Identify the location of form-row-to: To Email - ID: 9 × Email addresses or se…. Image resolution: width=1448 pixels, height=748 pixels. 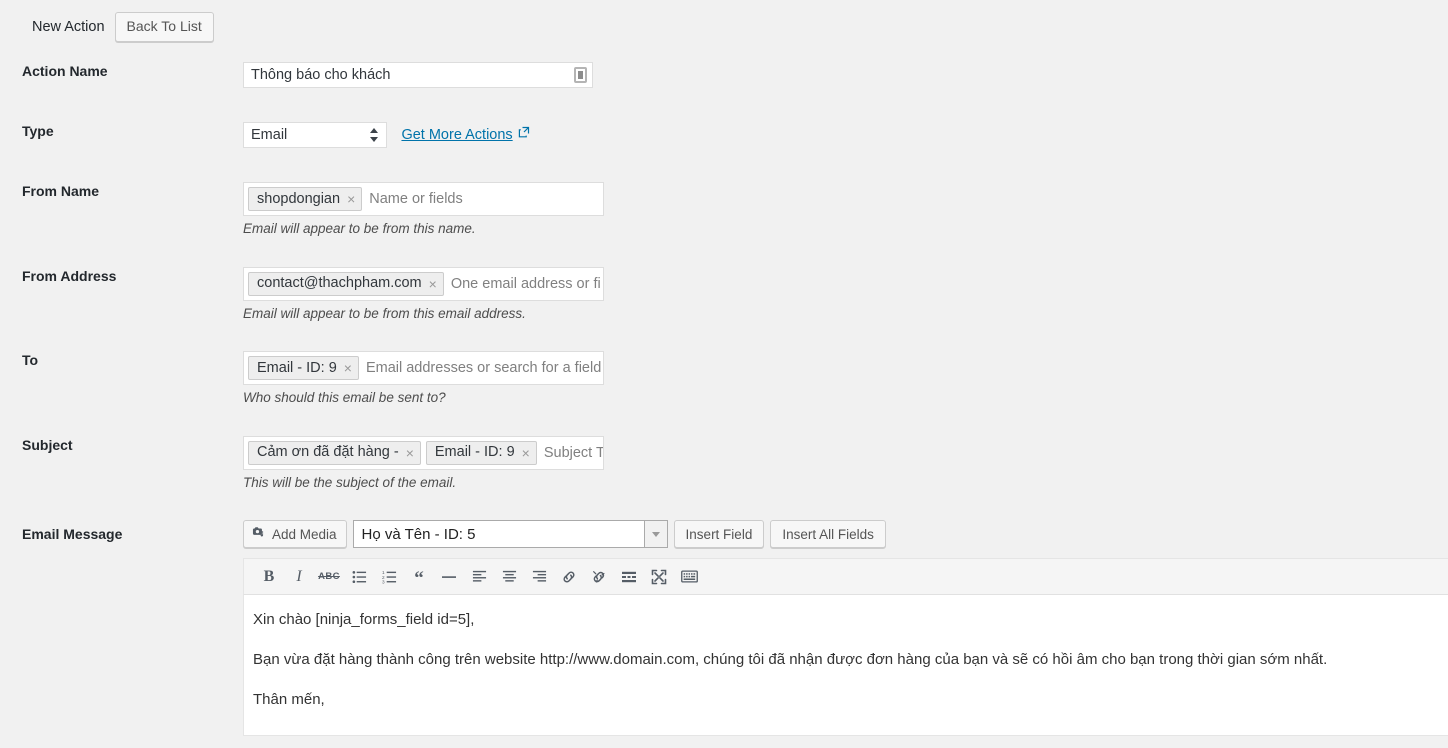
(724, 379).